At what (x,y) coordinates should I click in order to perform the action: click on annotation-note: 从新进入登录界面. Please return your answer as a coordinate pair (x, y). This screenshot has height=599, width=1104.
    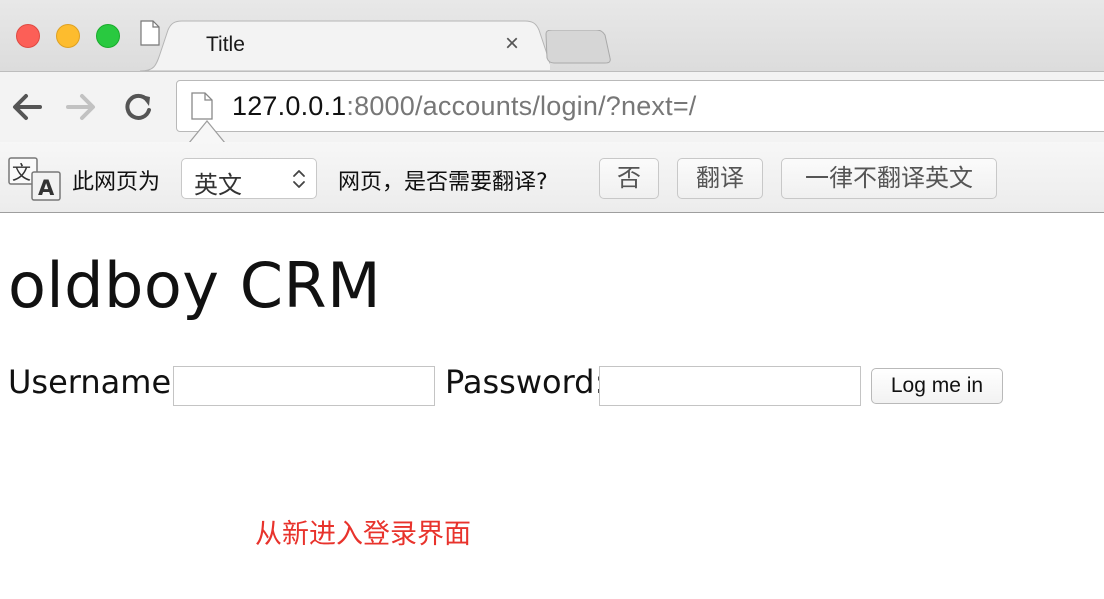
    Looking at the image, I should click on (363, 534).